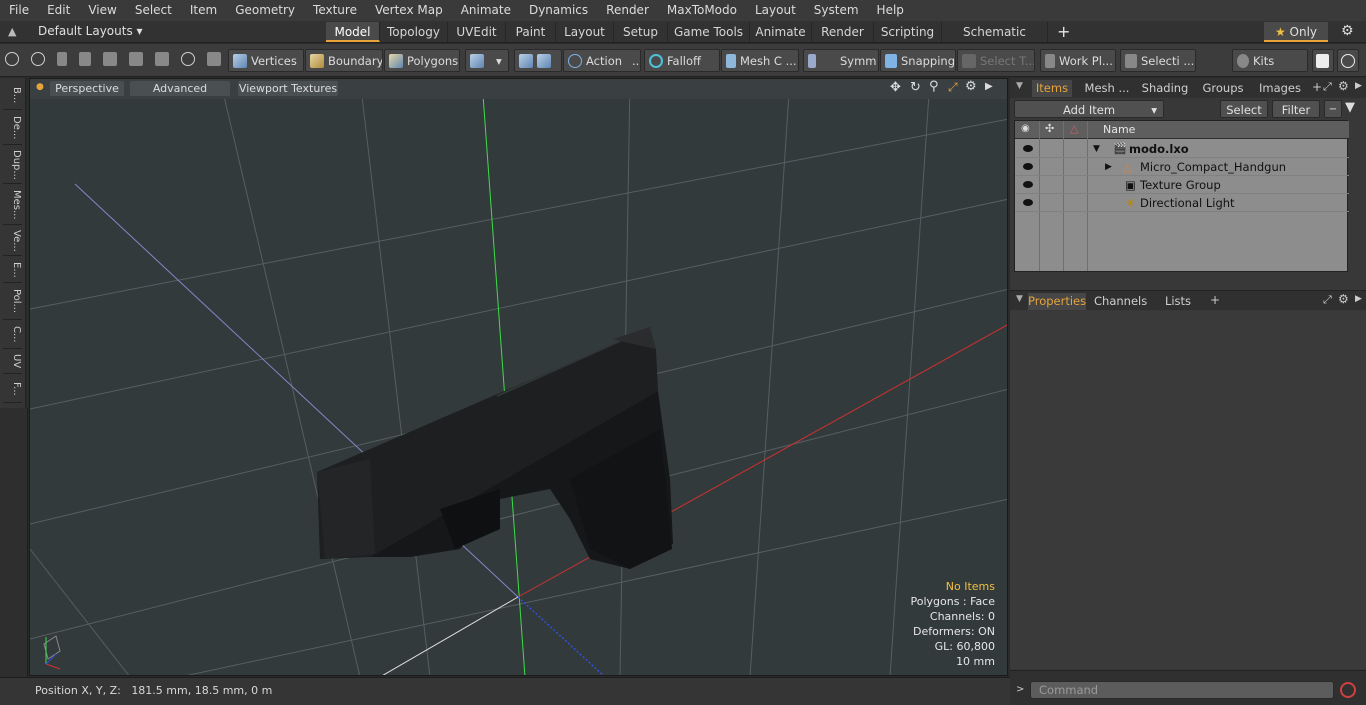  I want to click on menu-maxtomodo: MaxToModo, so click(702, 10).